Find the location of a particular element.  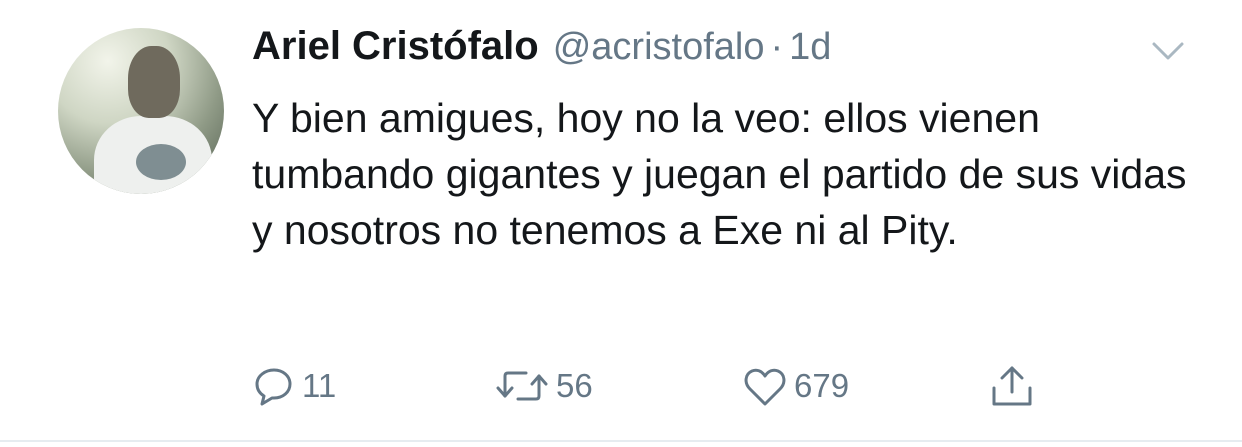

retweet-icon is located at coordinates (522, 386).